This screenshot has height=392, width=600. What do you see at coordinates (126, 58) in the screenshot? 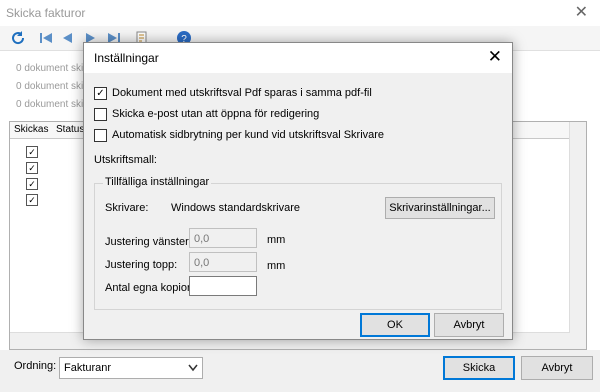
I see `dialog-title: Inställningar` at bounding box center [126, 58].